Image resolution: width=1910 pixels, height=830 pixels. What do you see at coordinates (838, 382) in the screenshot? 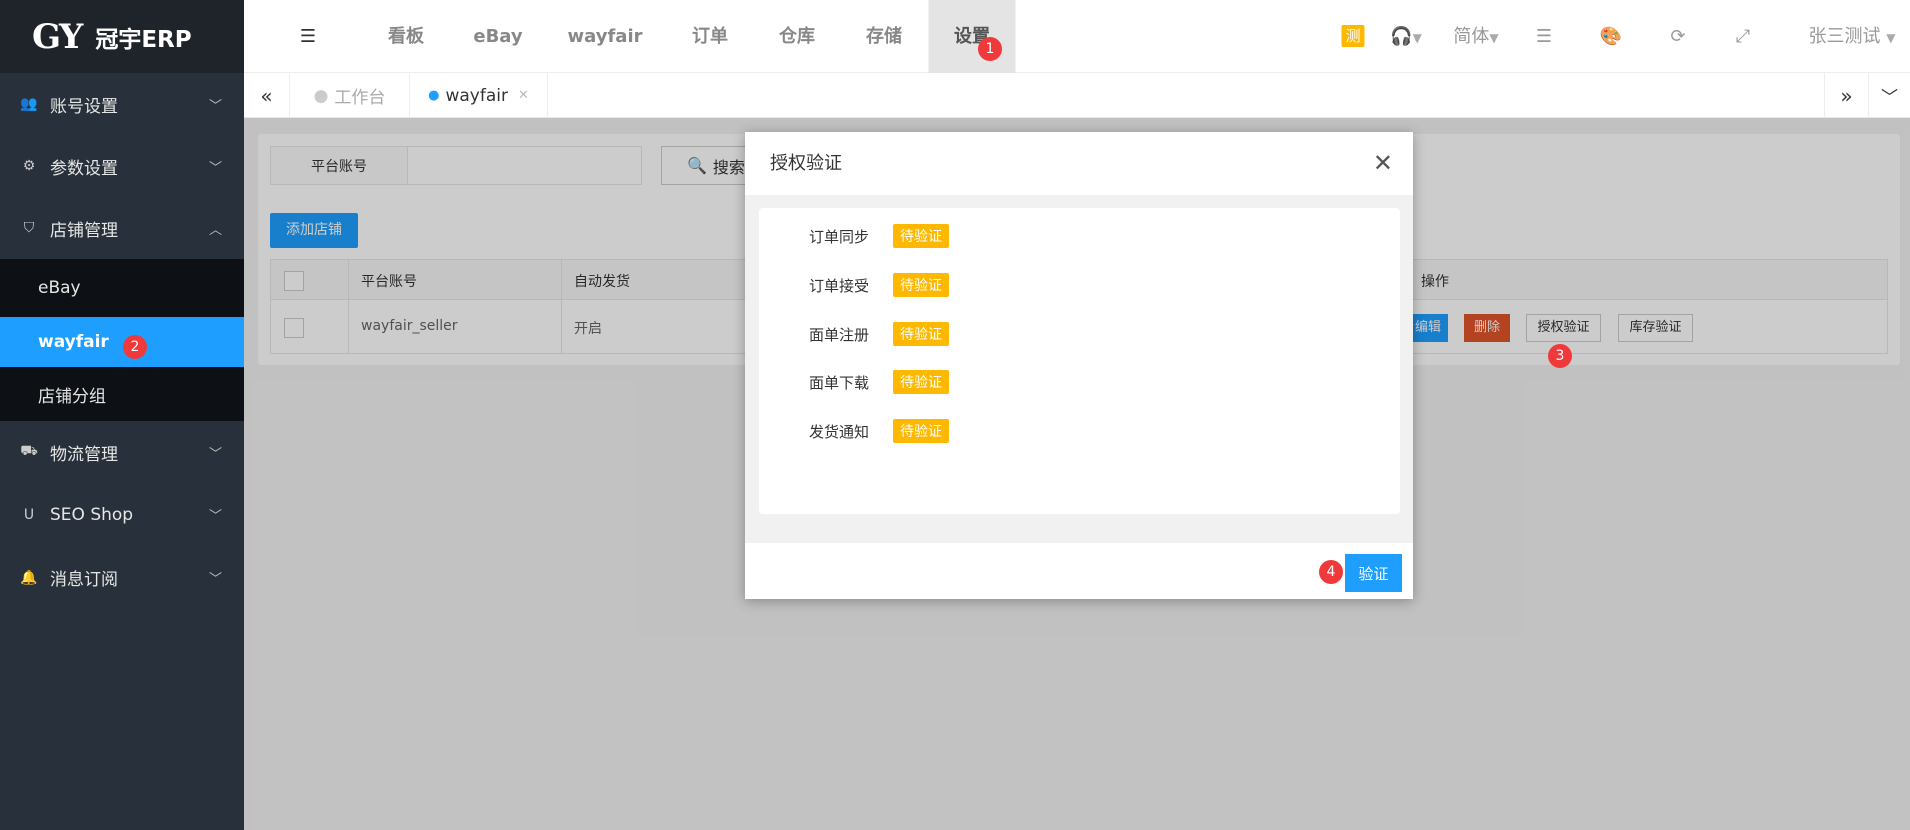
I see `row-label: 面单下载` at bounding box center [838, 382].